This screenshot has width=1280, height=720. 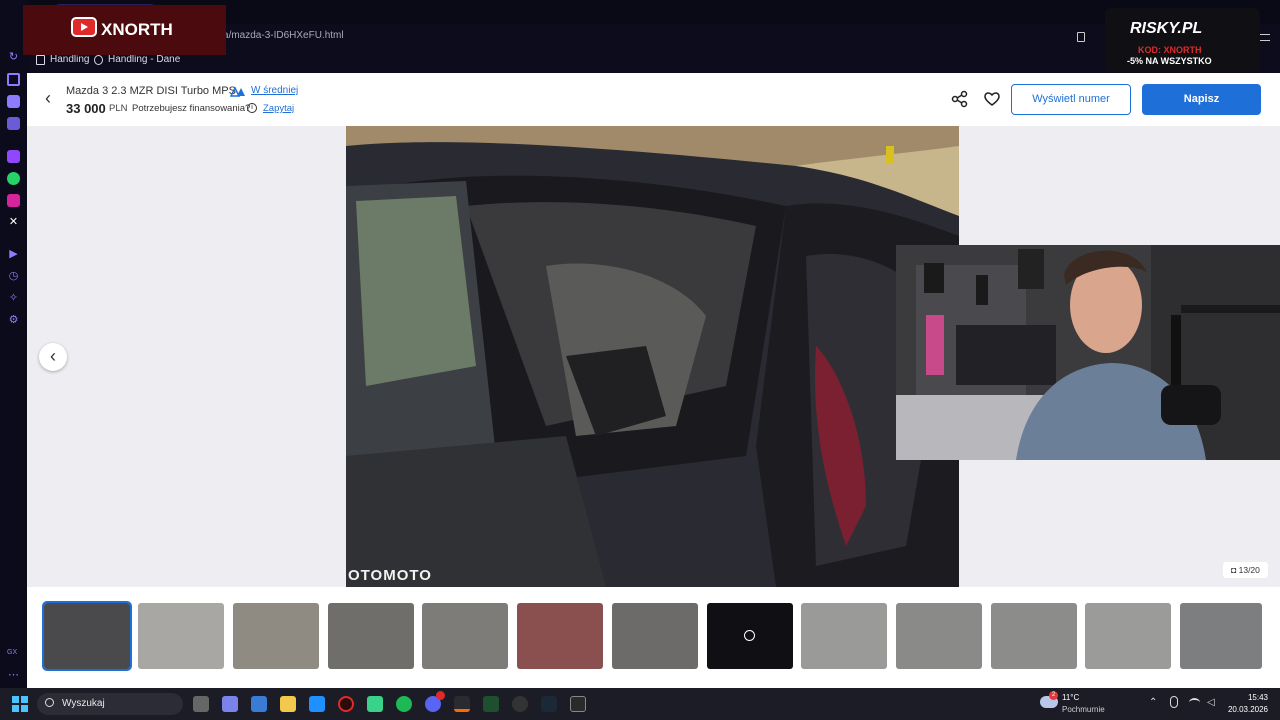 I want to click on share-icon, so click(x=960, y=99).